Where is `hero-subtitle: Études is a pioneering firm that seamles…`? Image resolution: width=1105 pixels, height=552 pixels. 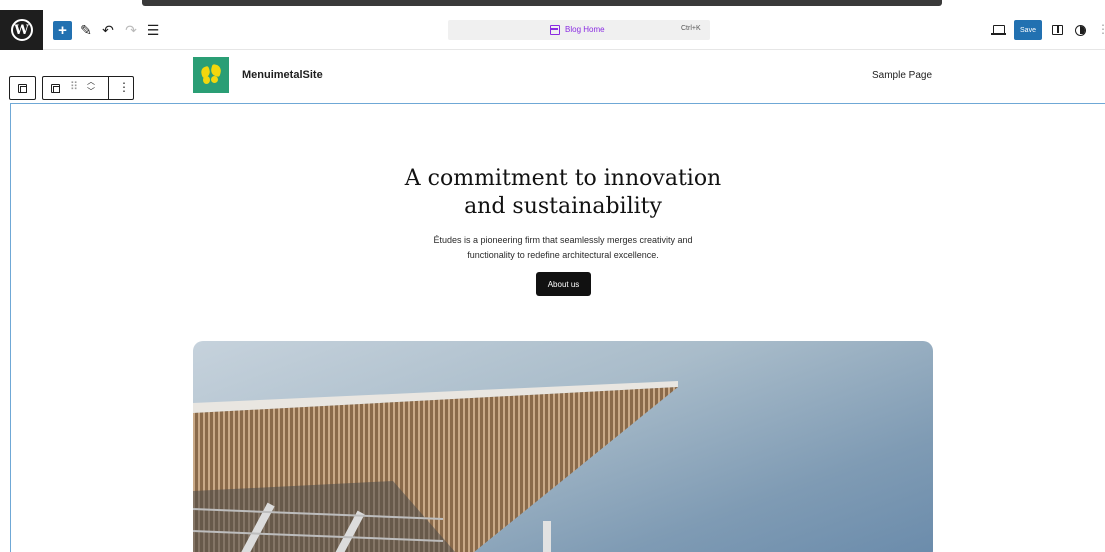
hero-subtitle: Études is a pioneering firm that seamles… is located at coordinates (563, 248).